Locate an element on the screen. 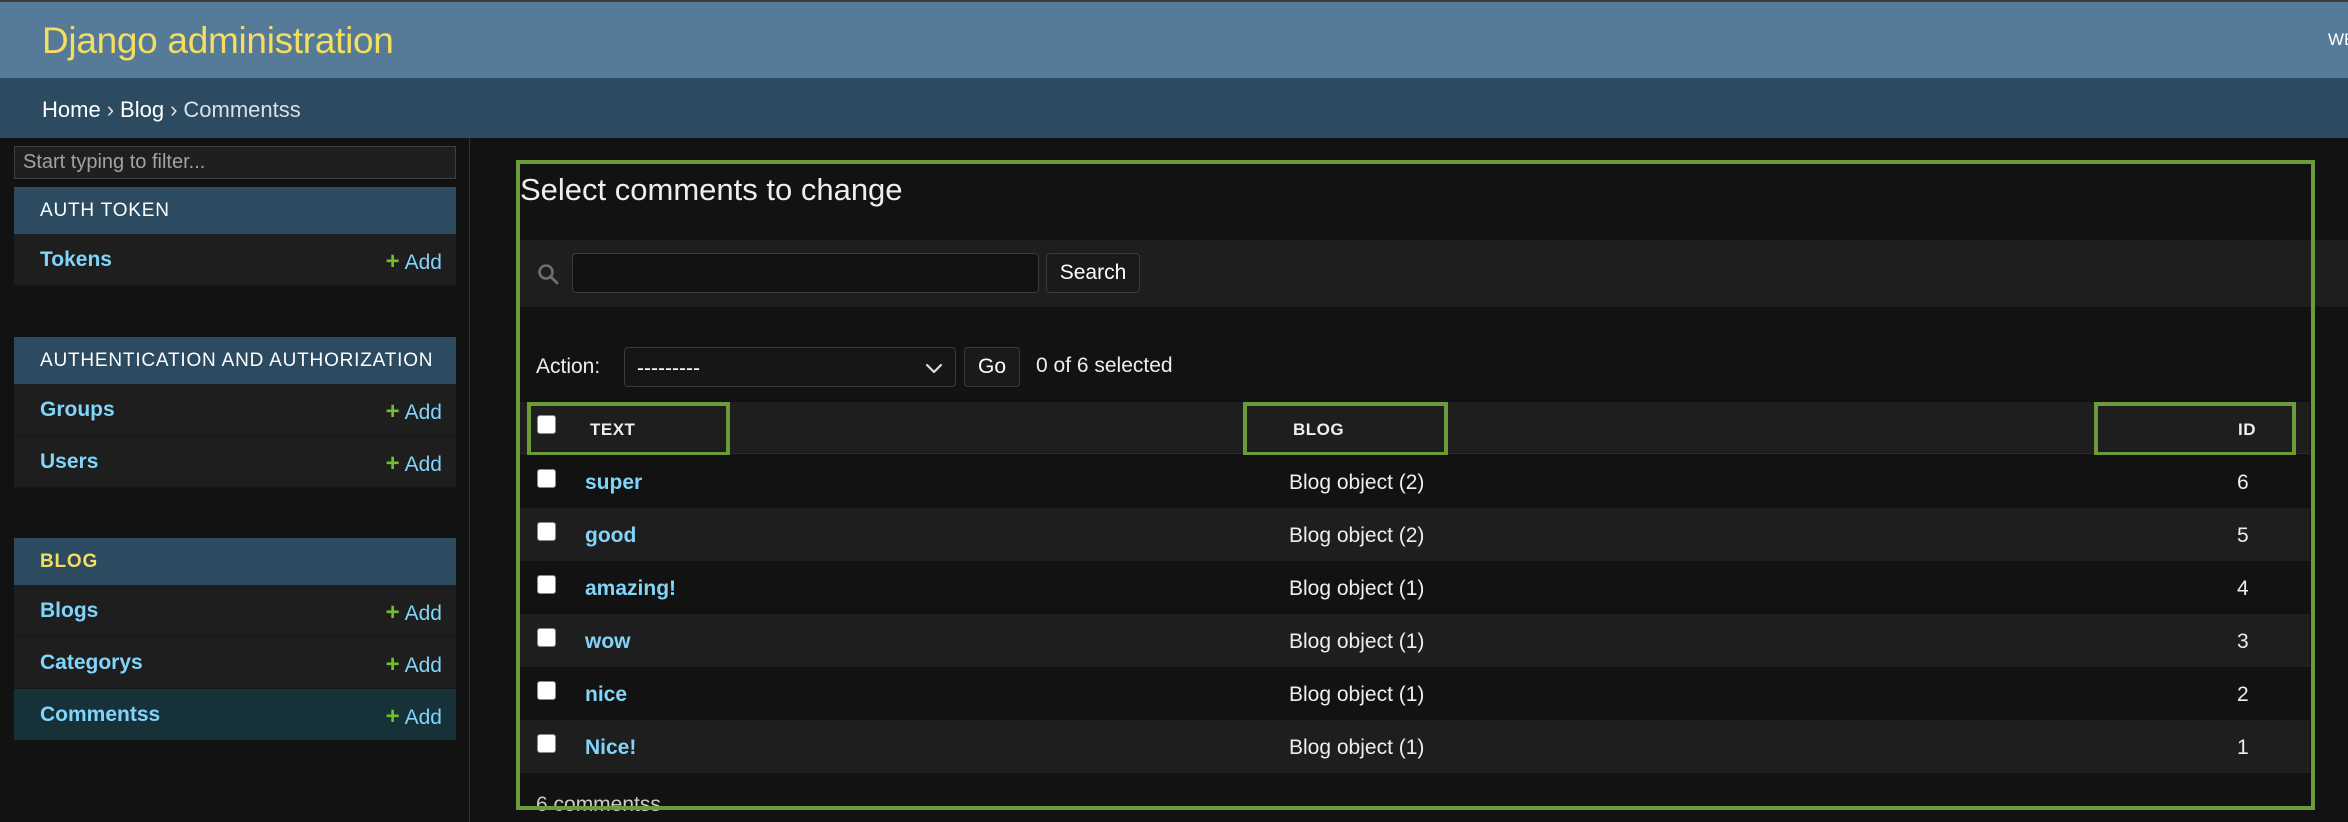 The image size is (2348, 822). paginator: 6 commentss is located at coordinates (598, 804).